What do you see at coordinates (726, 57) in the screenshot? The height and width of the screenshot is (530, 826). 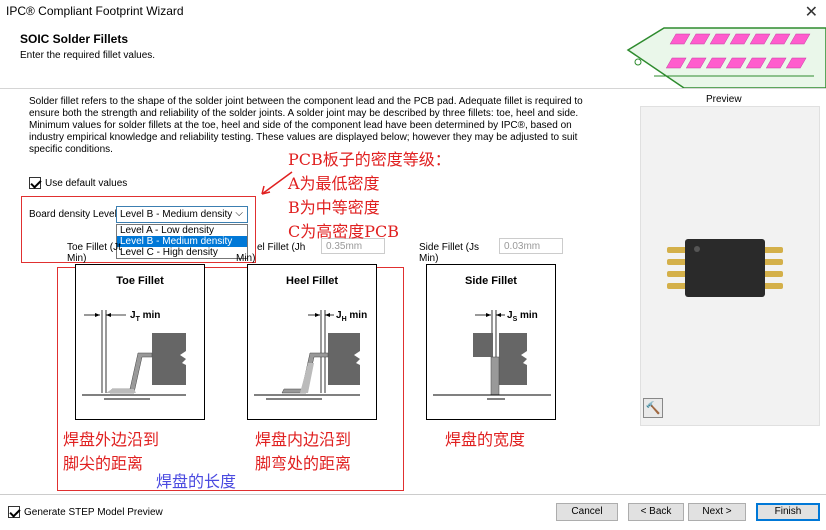 I see `pcb-art-icon` at bounding box center [726, 57].